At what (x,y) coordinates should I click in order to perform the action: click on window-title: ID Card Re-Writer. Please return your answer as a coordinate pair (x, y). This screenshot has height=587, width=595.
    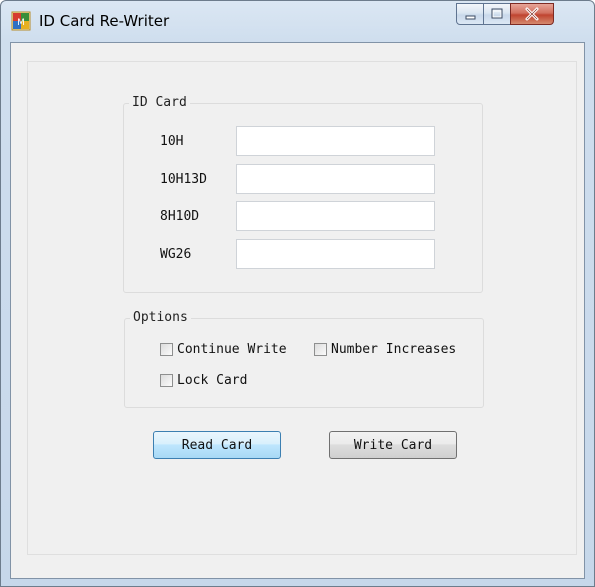
    Looking at the image, I should click on (104, 21).